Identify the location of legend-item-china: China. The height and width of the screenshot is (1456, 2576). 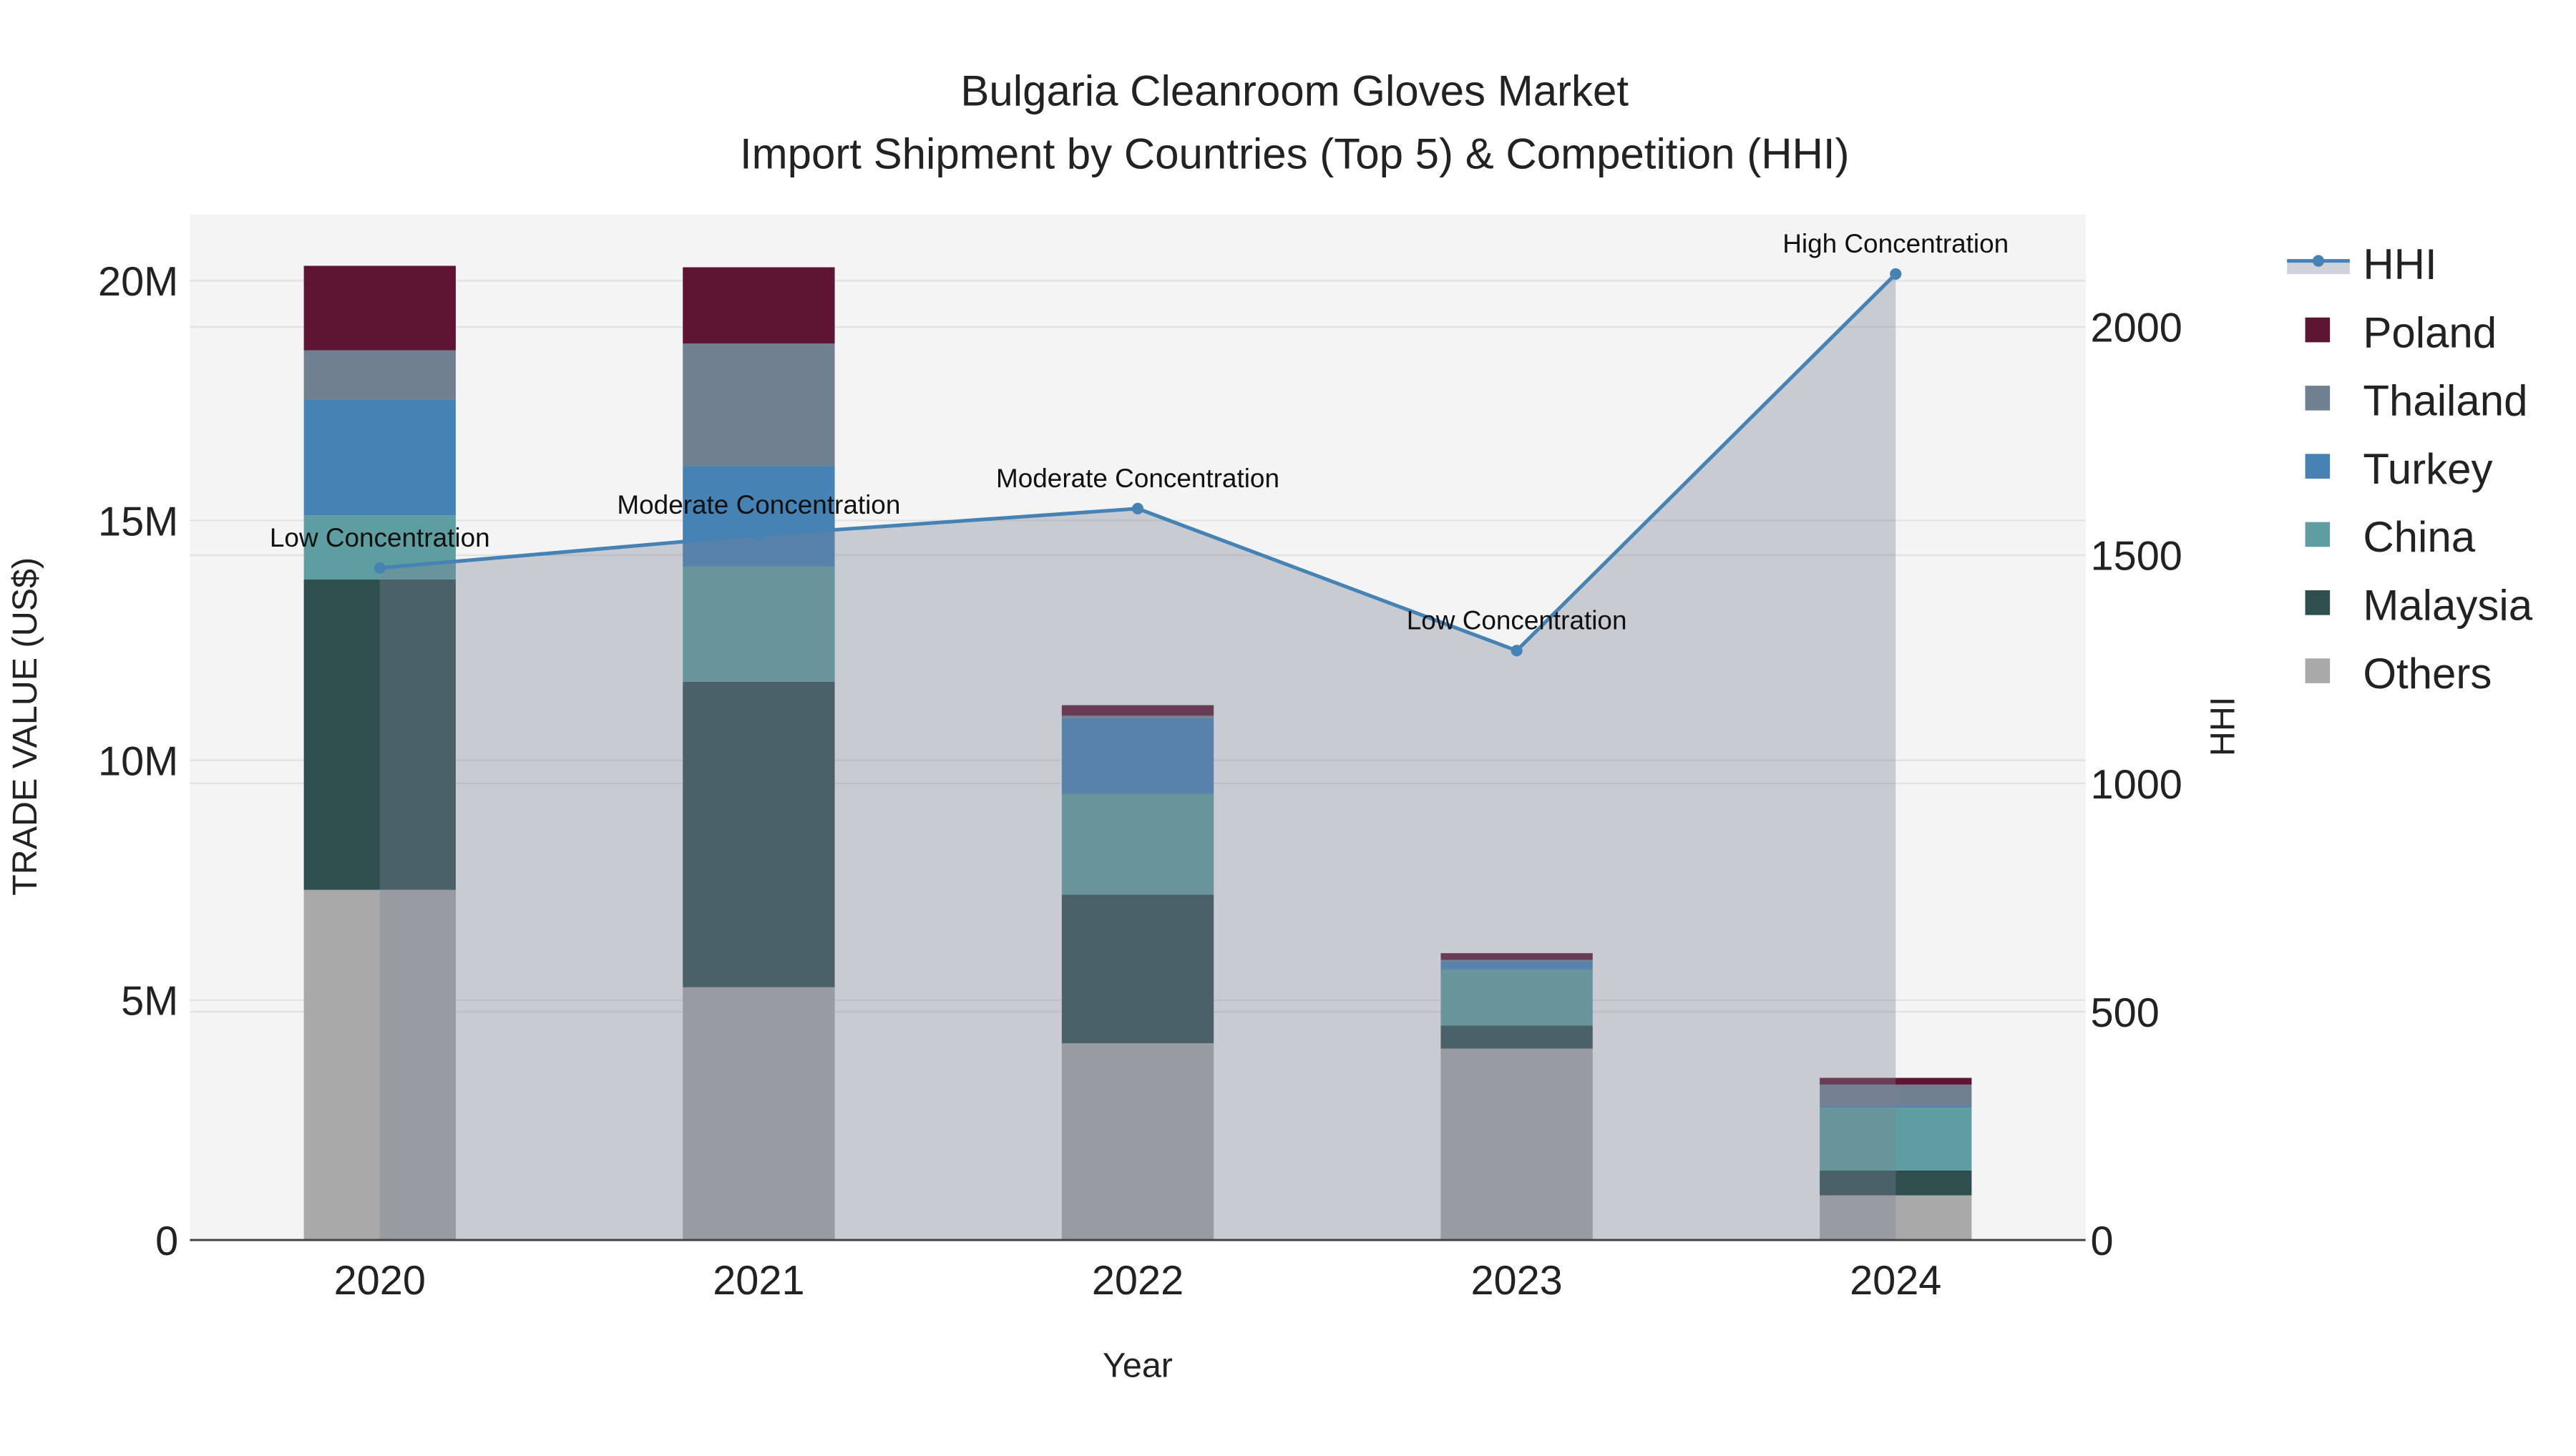
(2390, 537).